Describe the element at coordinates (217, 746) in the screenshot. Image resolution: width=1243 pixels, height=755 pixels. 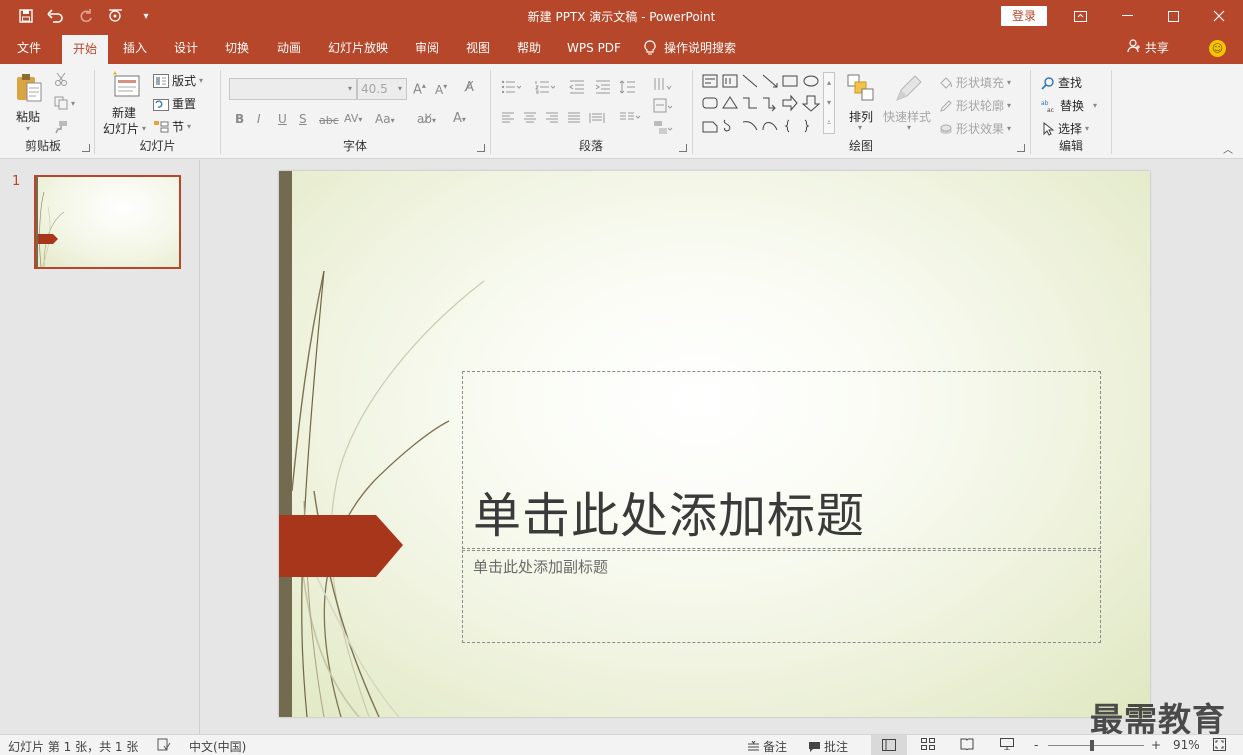
I see `language-status: 中文(中国)` at that location.